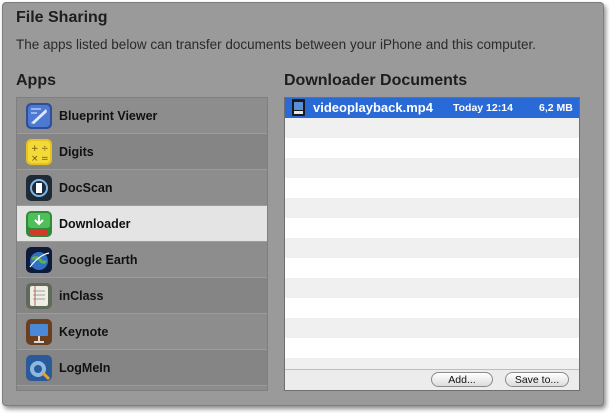 Image resolution: width=610 pixels, height=413 pixels. I want to click on app-label: Keynote, so click(84, 331).